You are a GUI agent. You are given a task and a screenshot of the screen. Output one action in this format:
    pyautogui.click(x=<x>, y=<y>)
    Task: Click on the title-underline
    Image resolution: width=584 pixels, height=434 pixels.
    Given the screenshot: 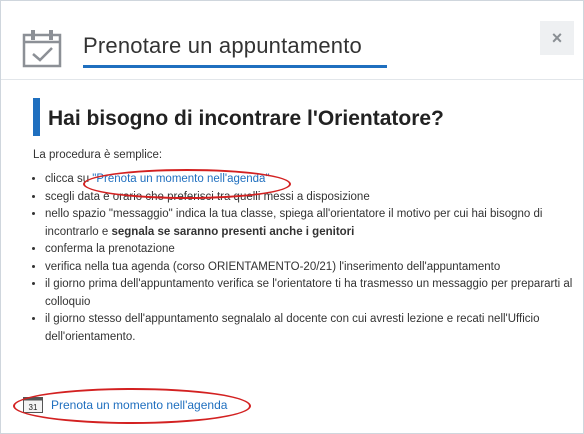 What is the action you would take?
    pyautogui.click(x=235, y=66)
    